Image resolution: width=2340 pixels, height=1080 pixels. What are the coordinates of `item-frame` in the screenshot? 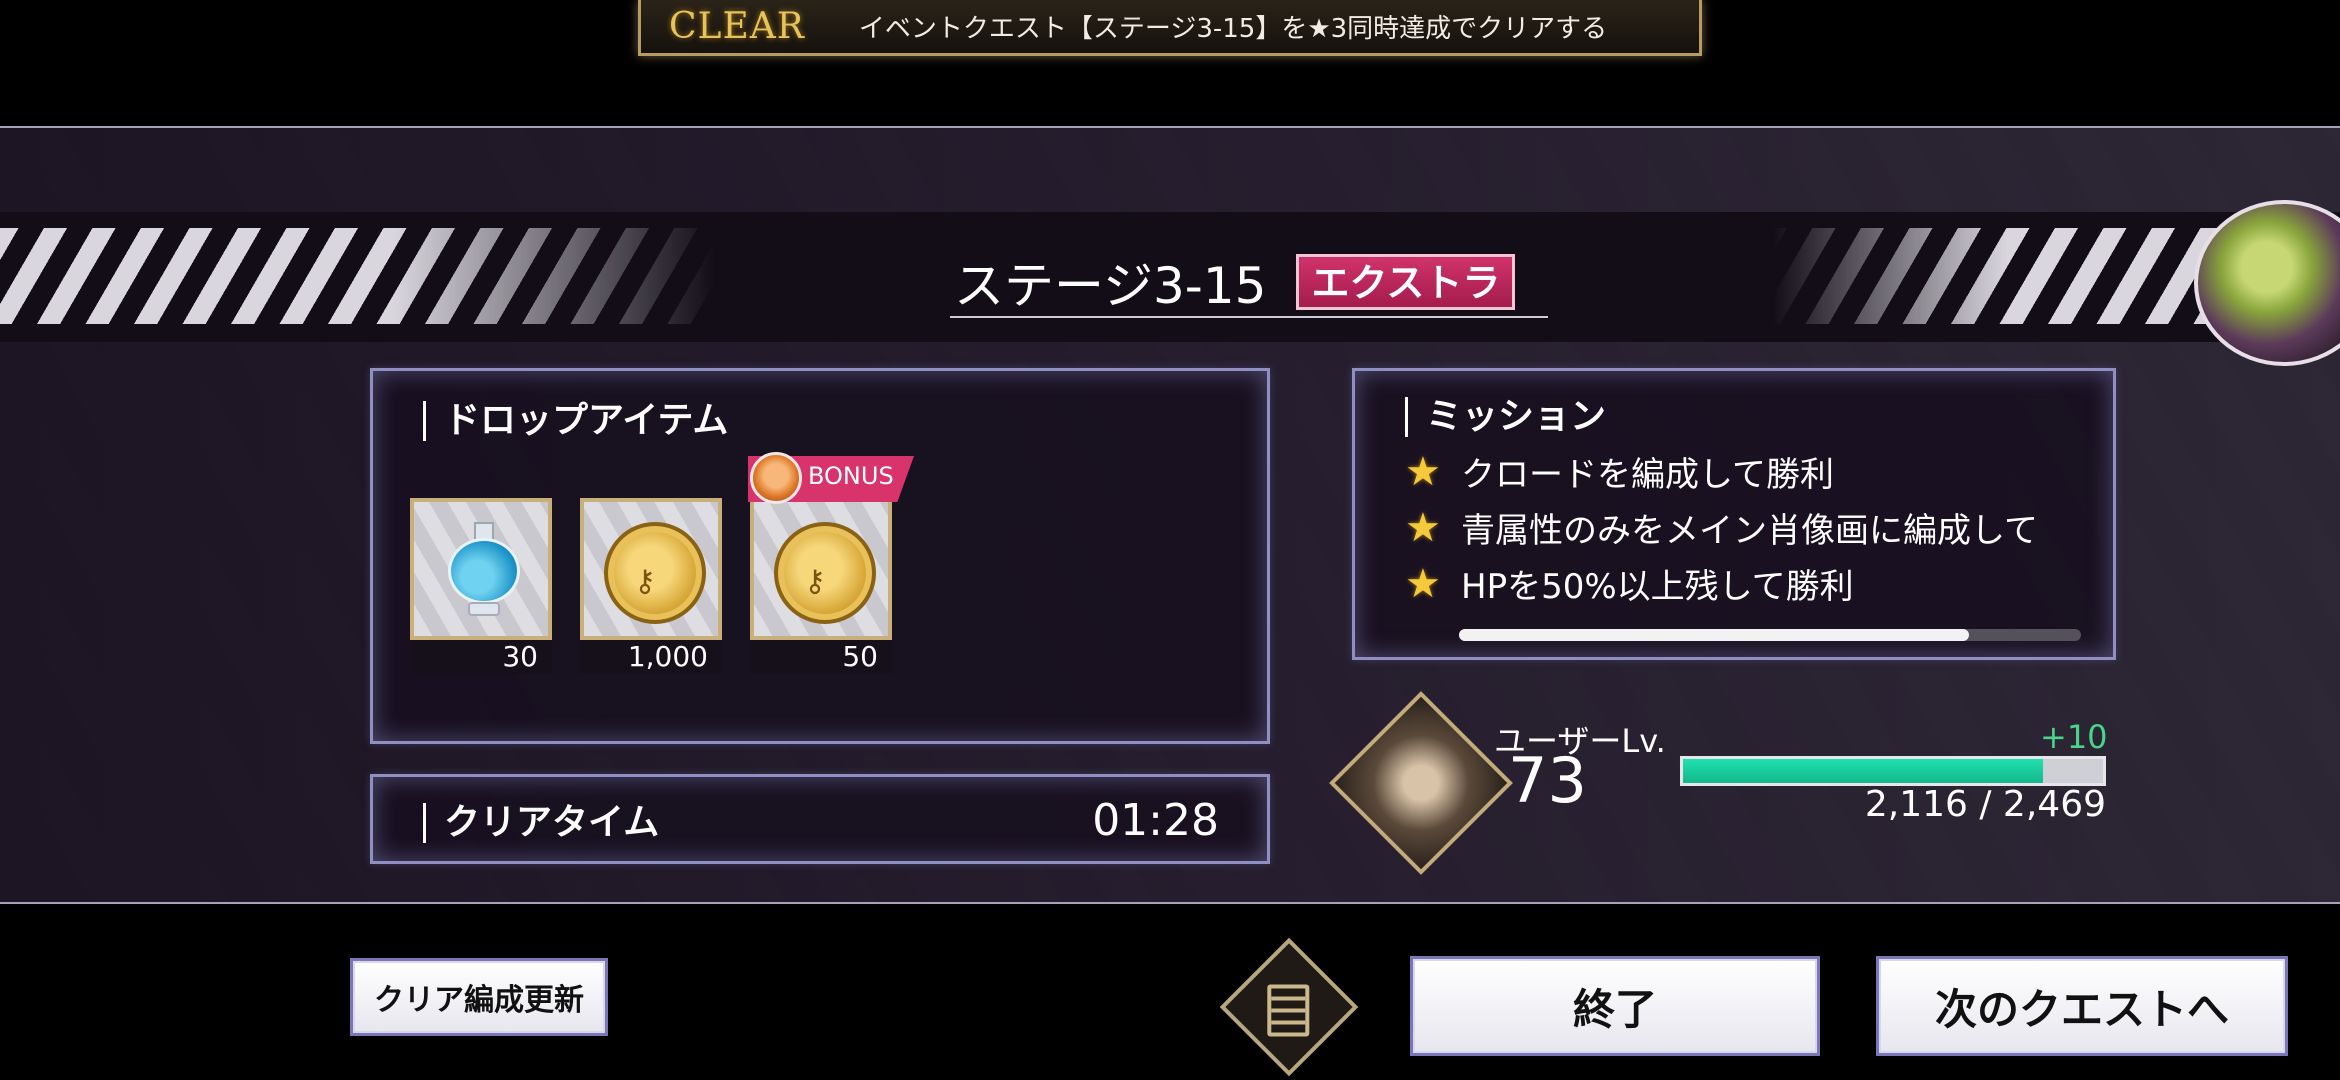 It's located at (481, 569).